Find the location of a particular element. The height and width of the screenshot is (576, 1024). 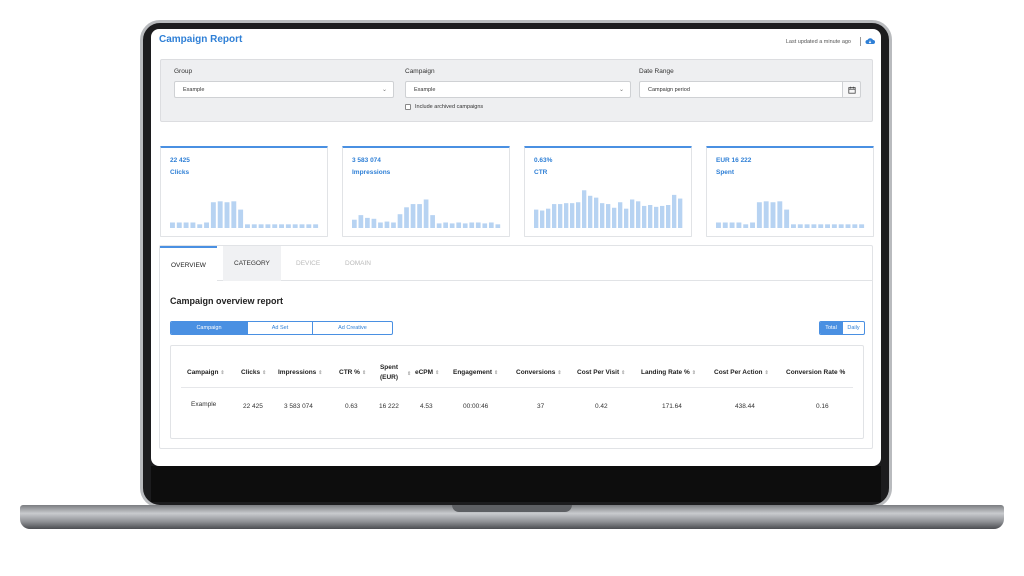

include-archived-row: Include archived campaigns is located at coordinates (444, 107).